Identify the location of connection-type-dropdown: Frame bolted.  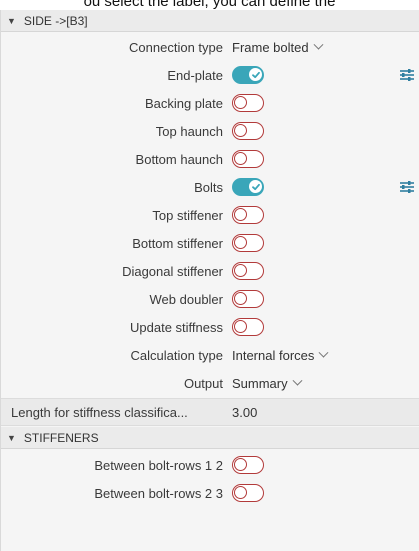
(278, 47).